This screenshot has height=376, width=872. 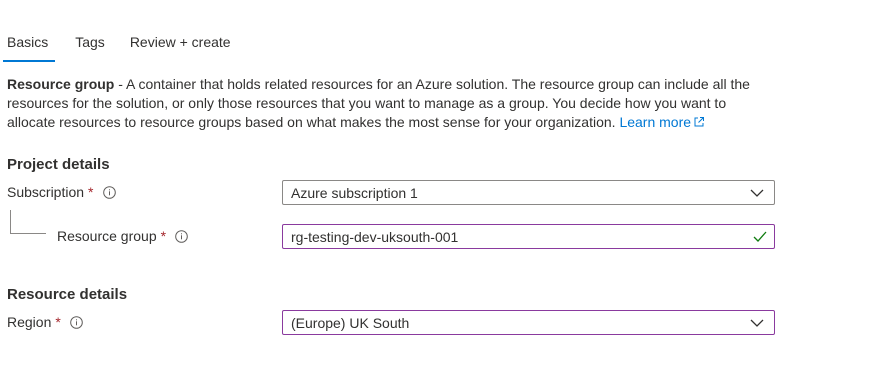 What do you see at coordinates (29, 42) in the screenshot?
I see `tab-basics: Basics` at bounding box center [29, 42].